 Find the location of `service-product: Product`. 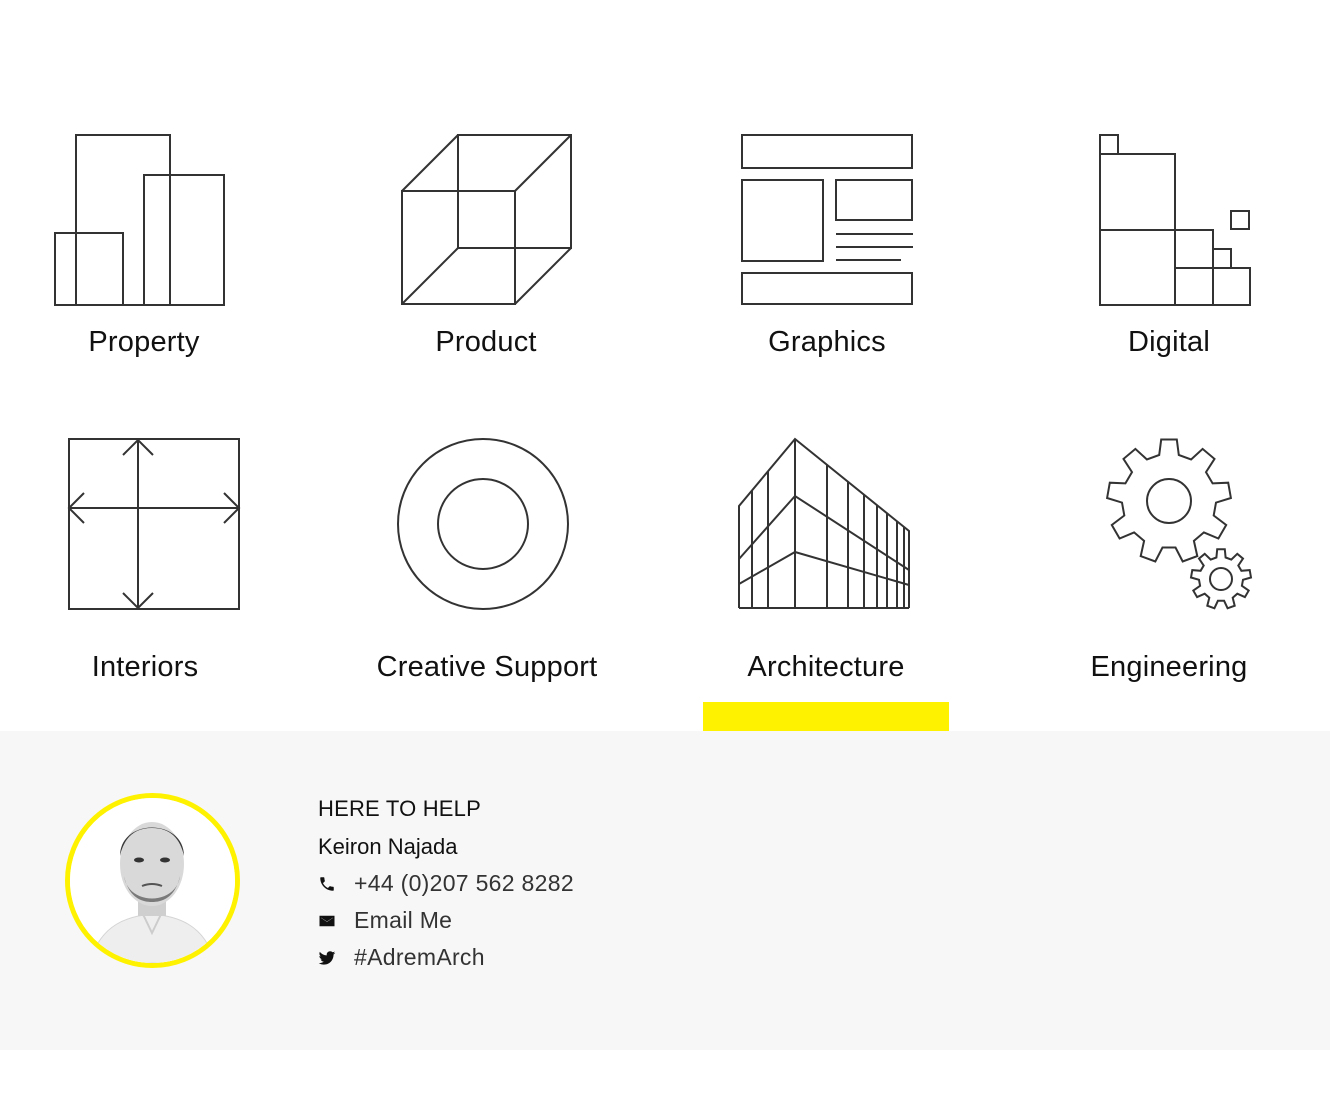

service-product: Product is located at coordinates (486, 250).